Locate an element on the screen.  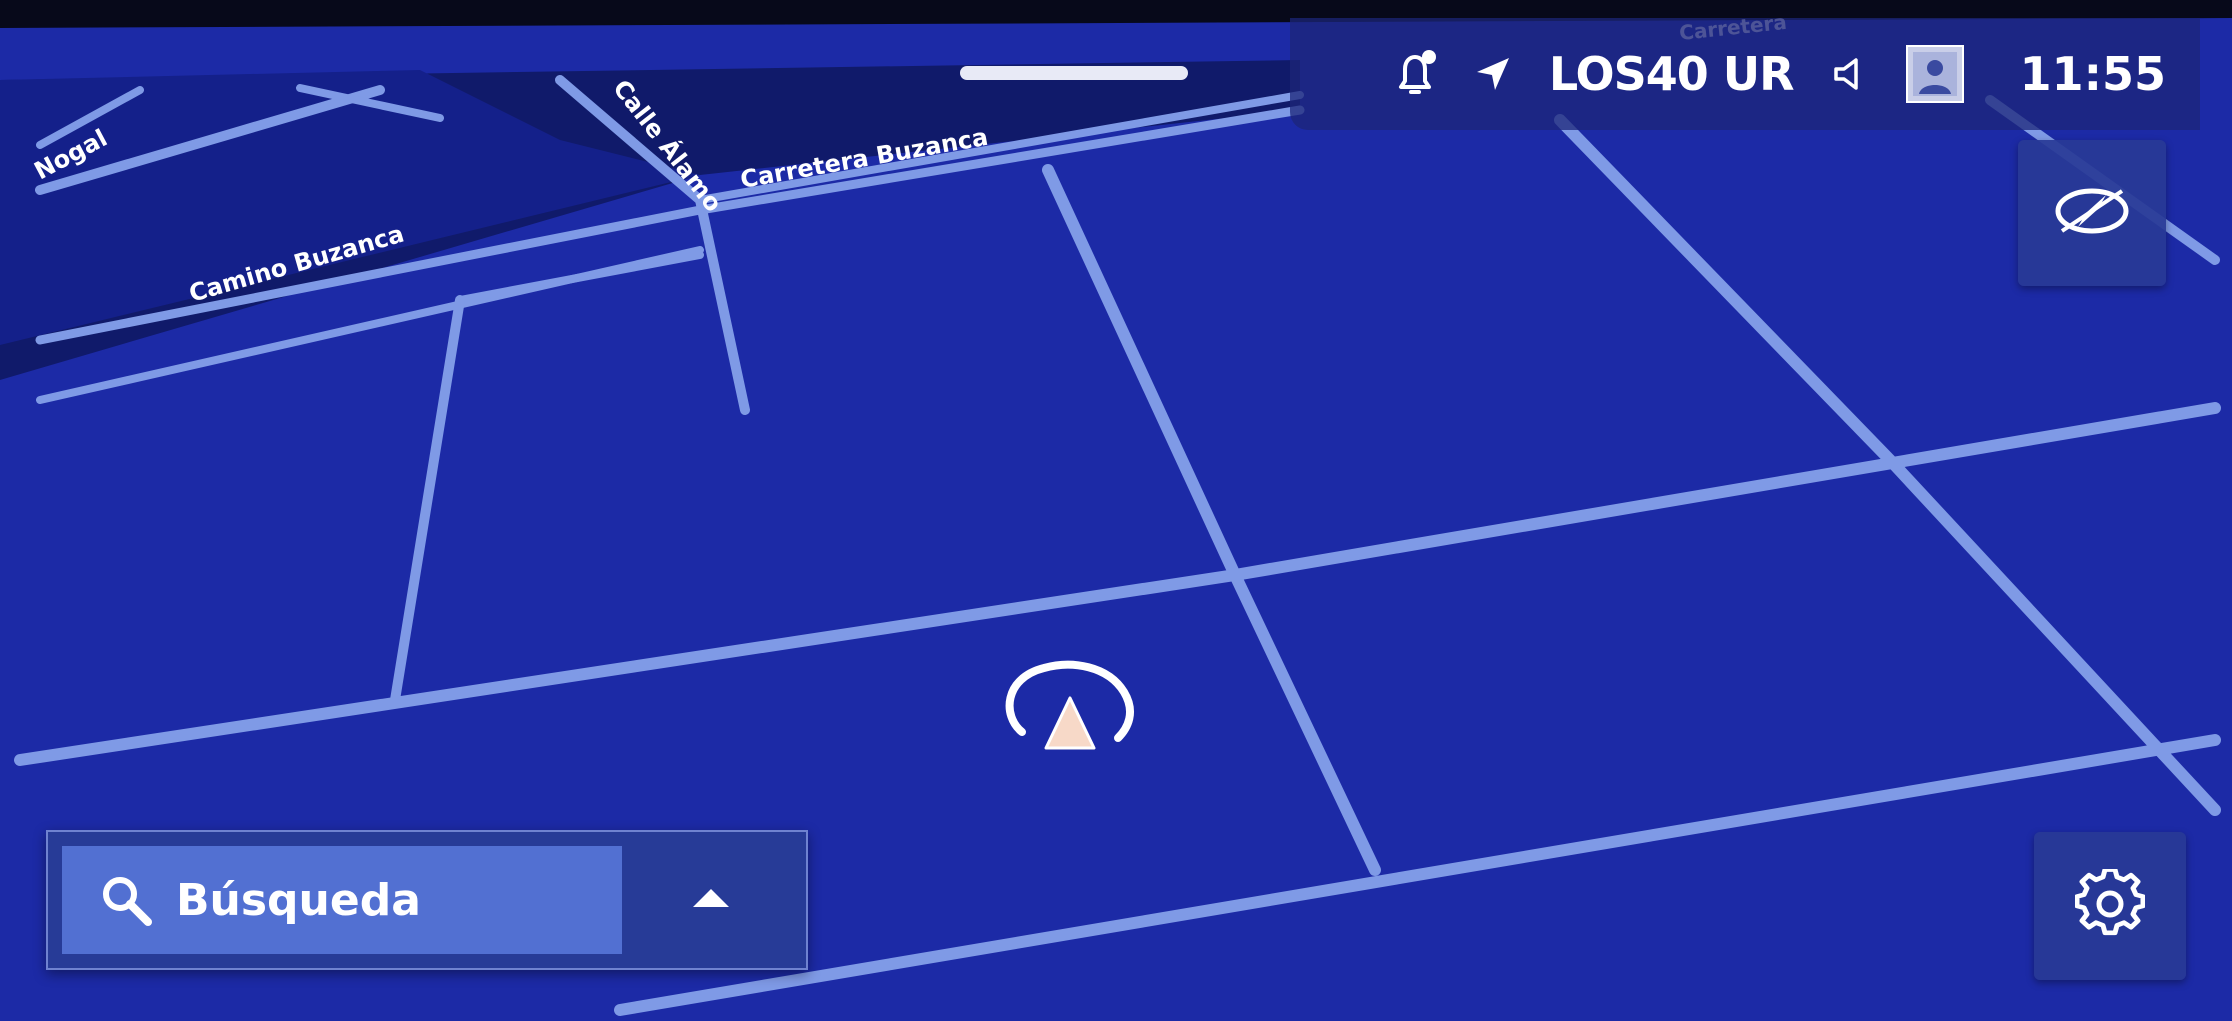
search-field: Búsqueda is located at coordinates (342, 900).